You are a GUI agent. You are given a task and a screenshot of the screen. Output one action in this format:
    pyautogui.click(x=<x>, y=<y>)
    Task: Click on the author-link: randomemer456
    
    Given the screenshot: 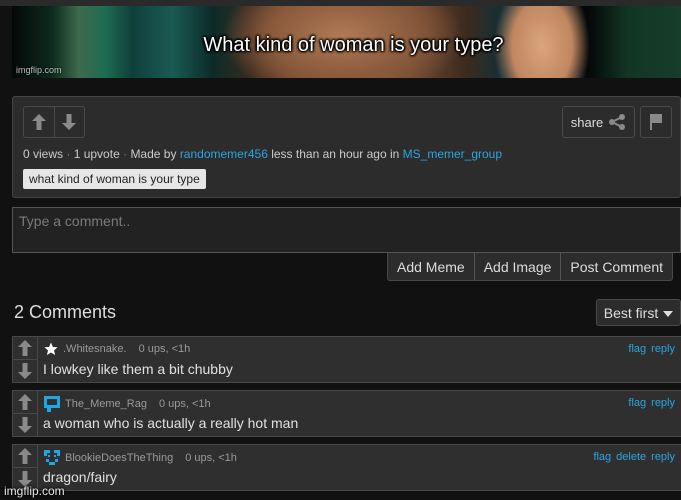 What is the action you would take?
    pyautogui.click(x=224, y=154)
    